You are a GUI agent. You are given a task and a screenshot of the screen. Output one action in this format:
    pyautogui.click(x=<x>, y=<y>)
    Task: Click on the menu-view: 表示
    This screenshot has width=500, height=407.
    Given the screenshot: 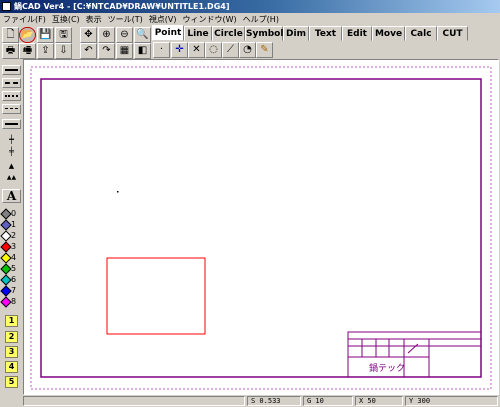 What is the action you would take?
    pyautogui.click(x=94, y=19)
    